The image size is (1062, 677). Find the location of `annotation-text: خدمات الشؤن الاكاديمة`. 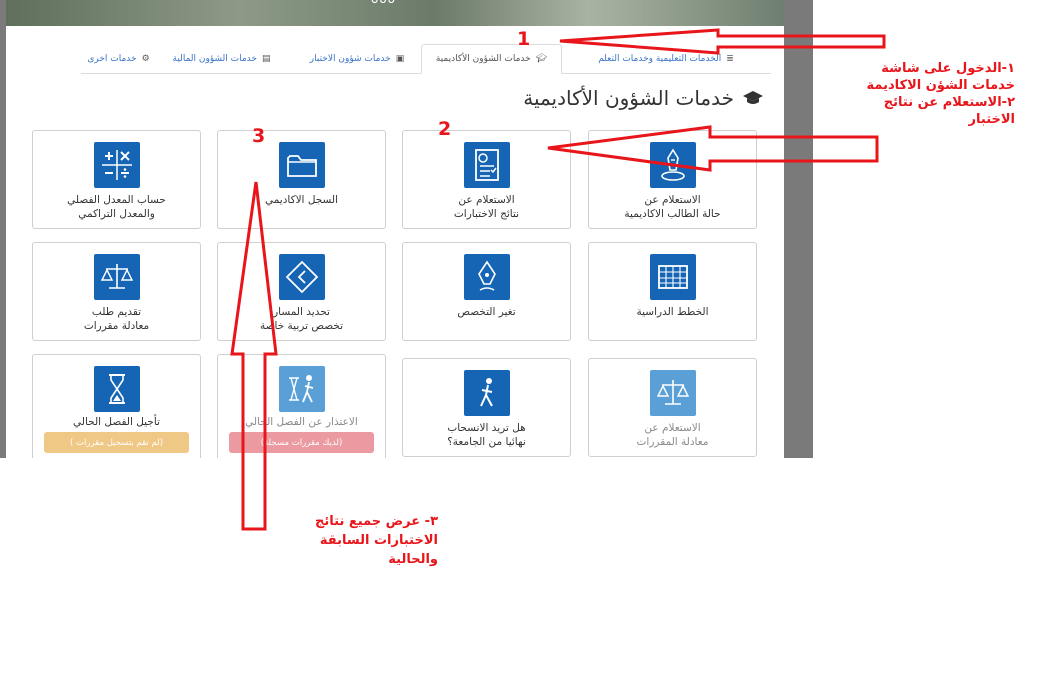

annotation-text: خدمات الشؤن الاكاديمة is located at coordinates (940, 85).